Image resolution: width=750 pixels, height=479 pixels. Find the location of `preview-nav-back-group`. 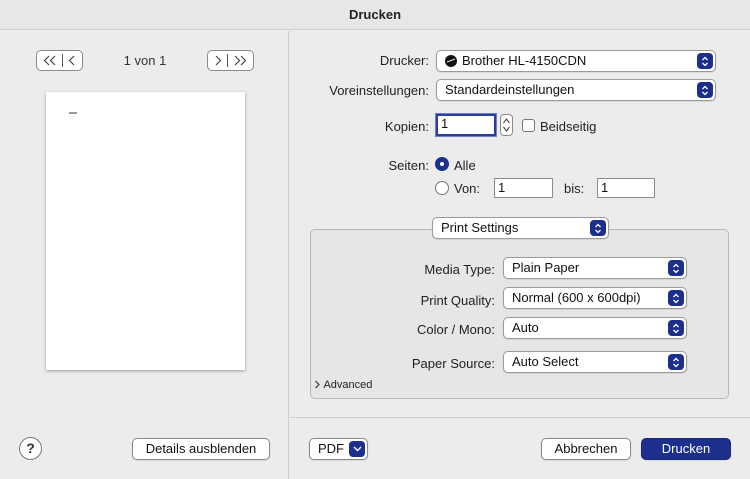

preview-nav-back-group is located at coordinates (59, 60).